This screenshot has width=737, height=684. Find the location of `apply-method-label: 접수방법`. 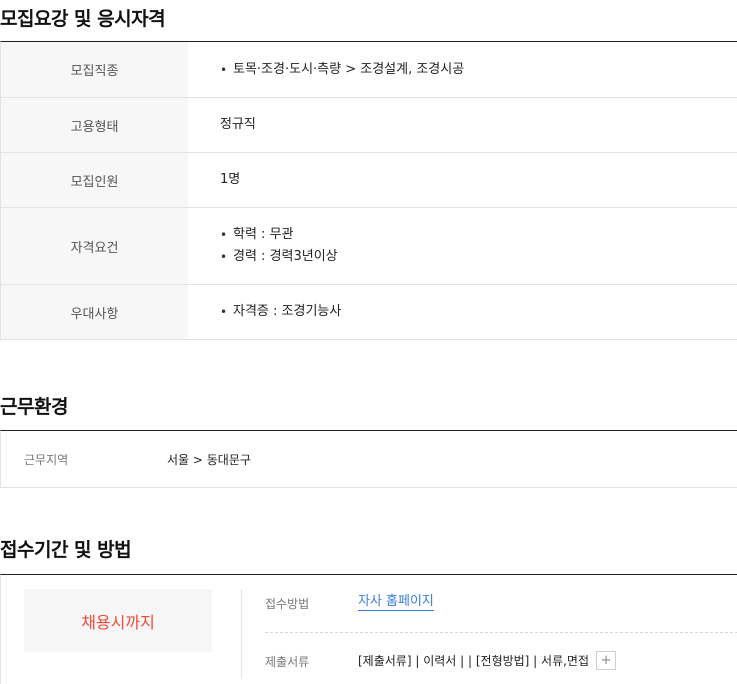

apply-method-label: 접수방법 is located at coordinates (287, 604).